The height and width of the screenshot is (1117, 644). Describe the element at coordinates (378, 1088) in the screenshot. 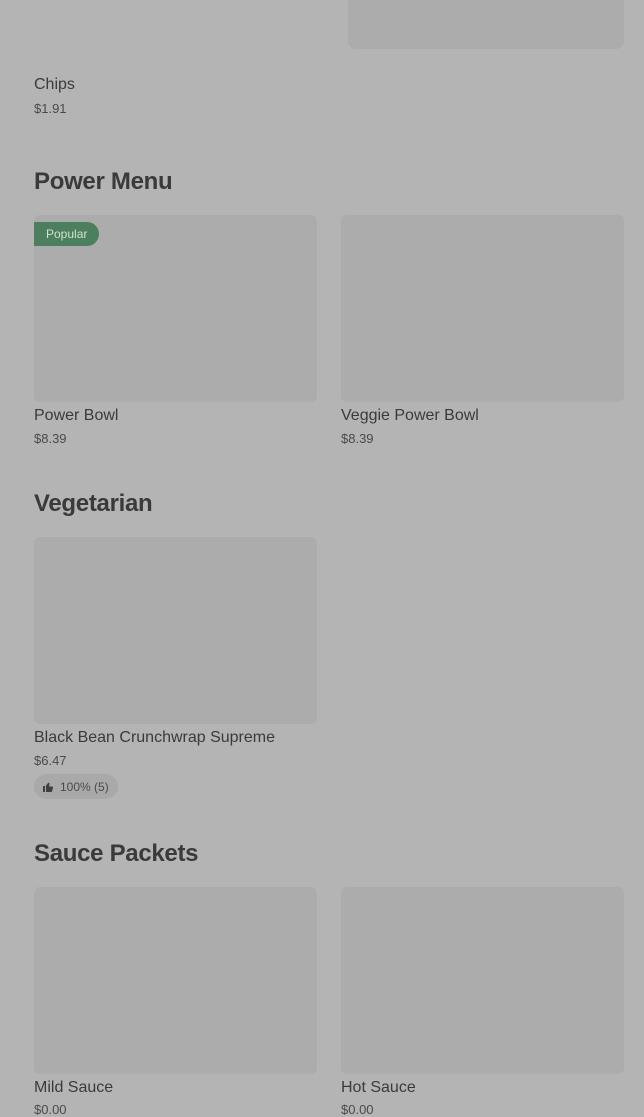

I see `item-name-hot-sauce: Hot Sauce` at that location.